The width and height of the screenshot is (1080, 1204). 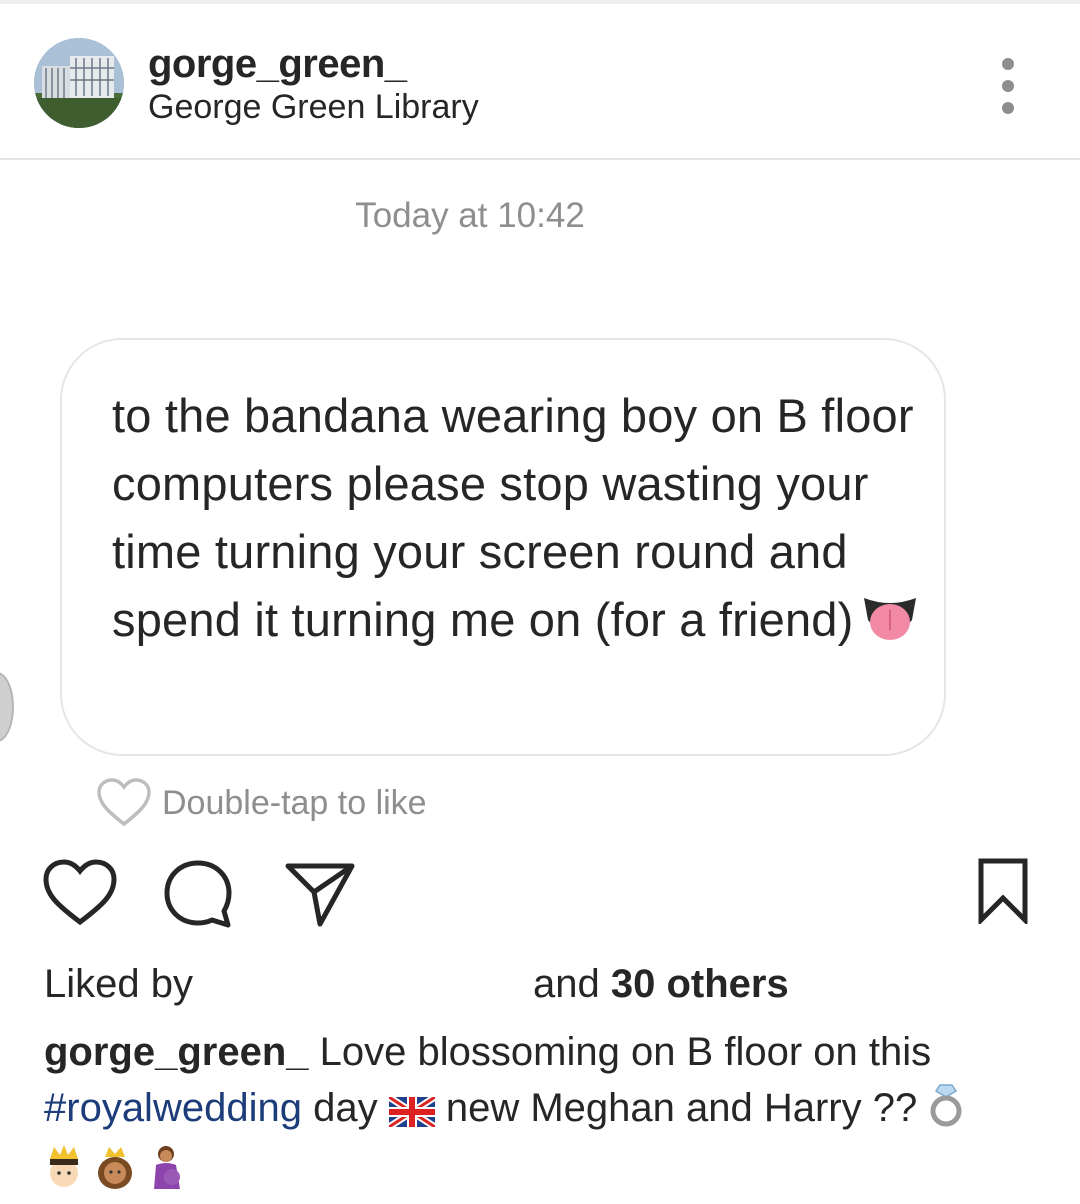 I want to click on caption-text-1: Love blossoming on B floor on this, so click(x=625, y=1052).